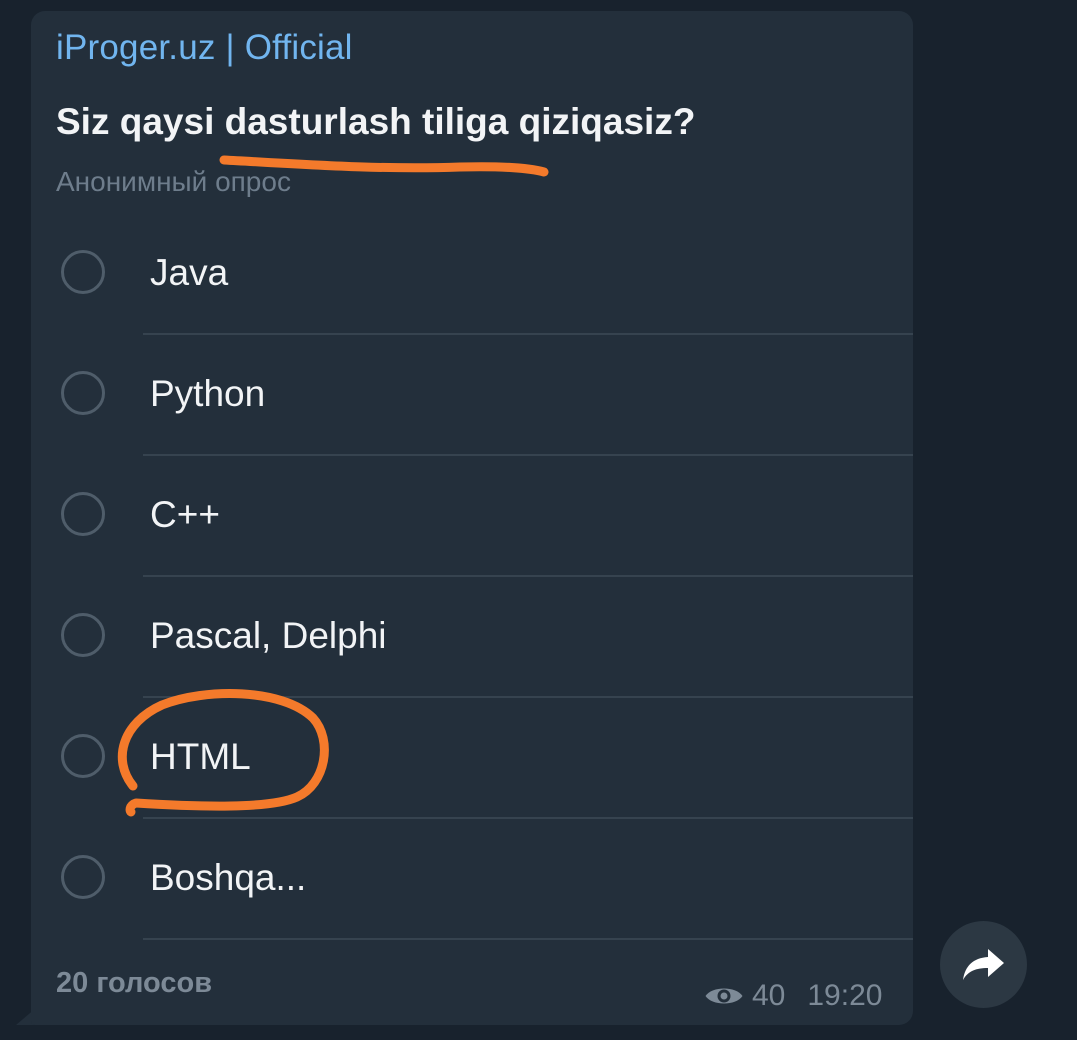 Image resolution: width=1077 pixels, height=1040 pixels. What do you see at coordinates (845, 995) in the screenshot?
I see `message-time: 19:20` at bounding box center [845, 995].